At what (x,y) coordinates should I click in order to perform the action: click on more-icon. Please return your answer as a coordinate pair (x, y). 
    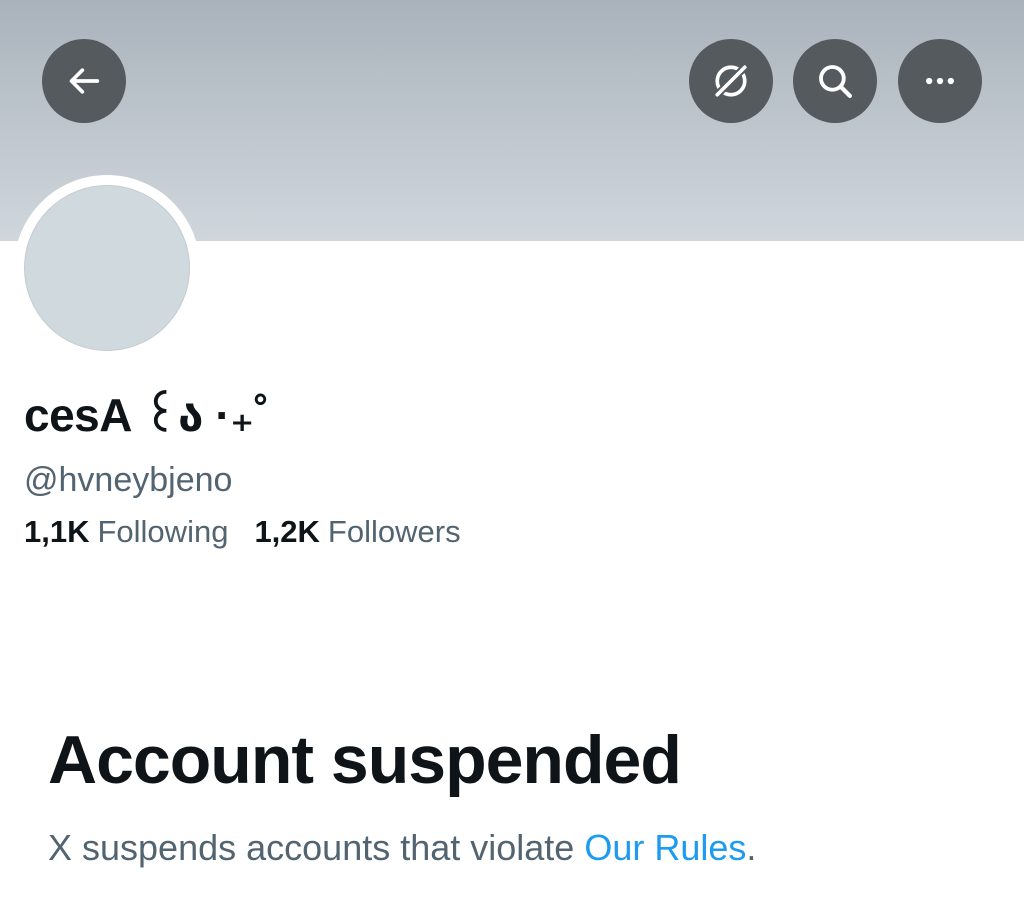
    Looking at the image, I should click on (940, 81).